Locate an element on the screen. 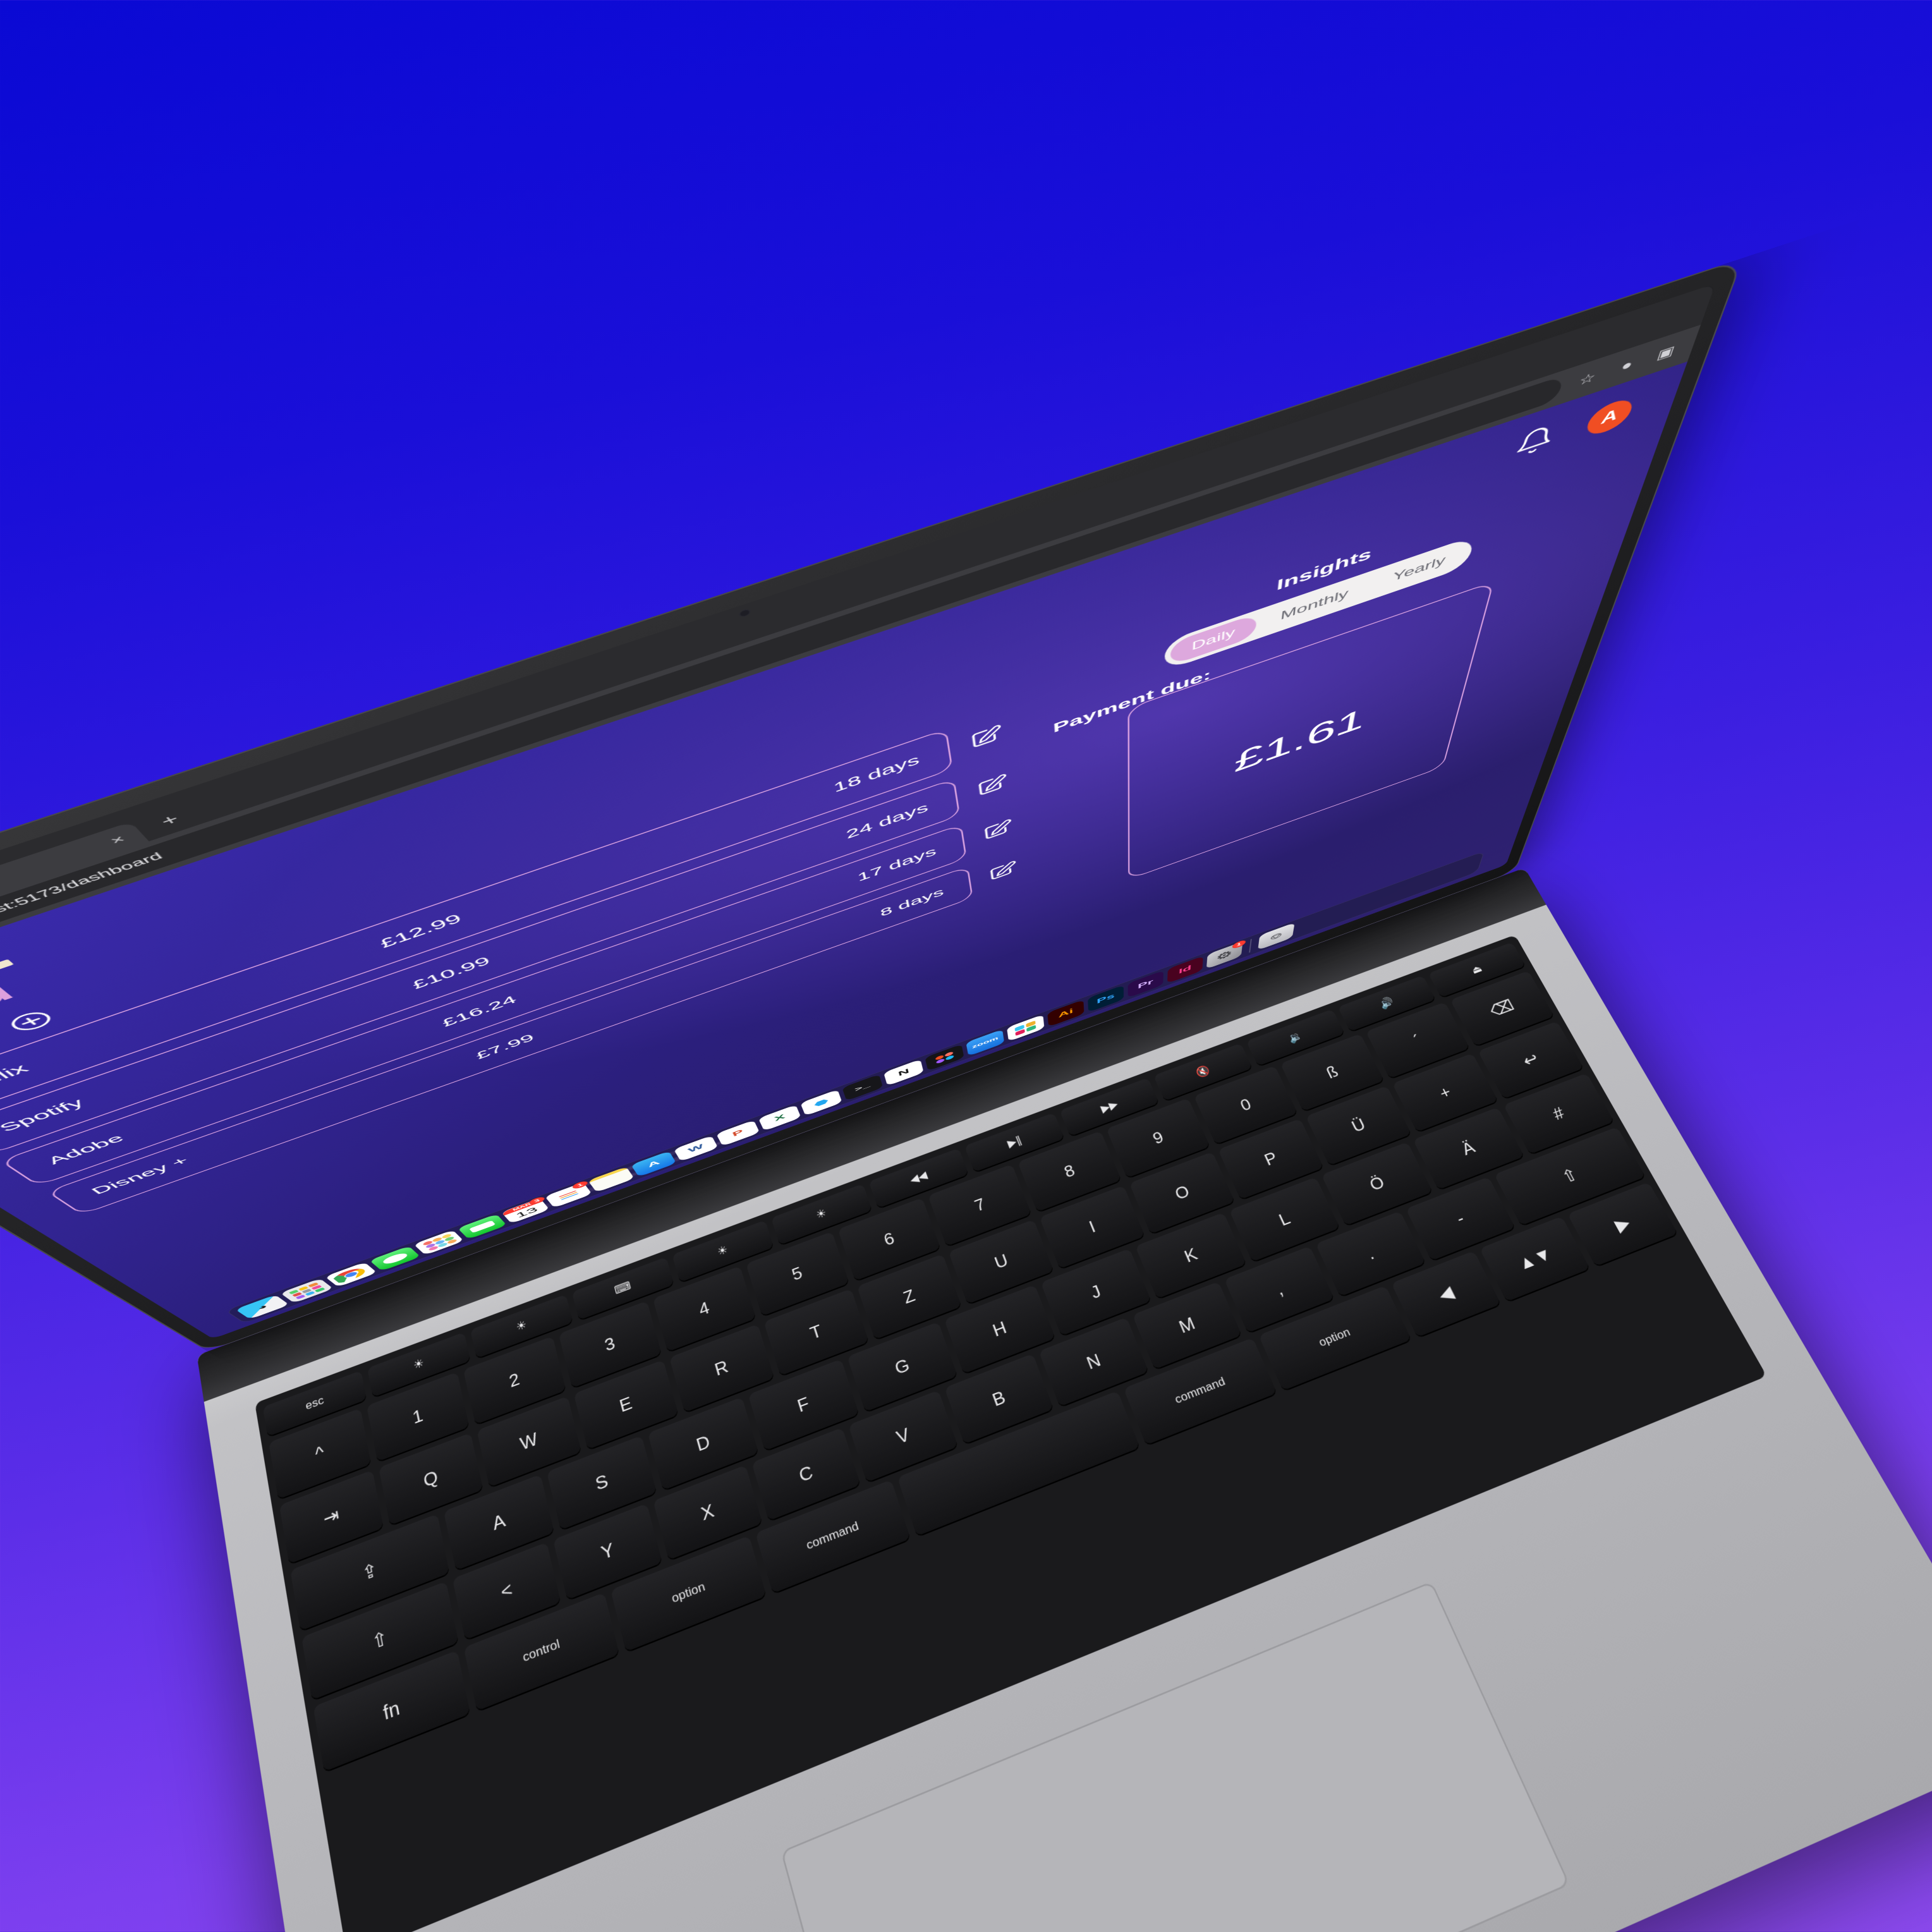 This screenshot has height=1932, width=1932. key-j: J is located at coordinates (1095, 1292).